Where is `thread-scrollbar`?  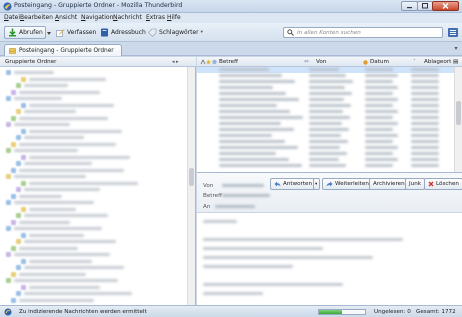 thread-scrollbar is located at coordinates (458, 119).